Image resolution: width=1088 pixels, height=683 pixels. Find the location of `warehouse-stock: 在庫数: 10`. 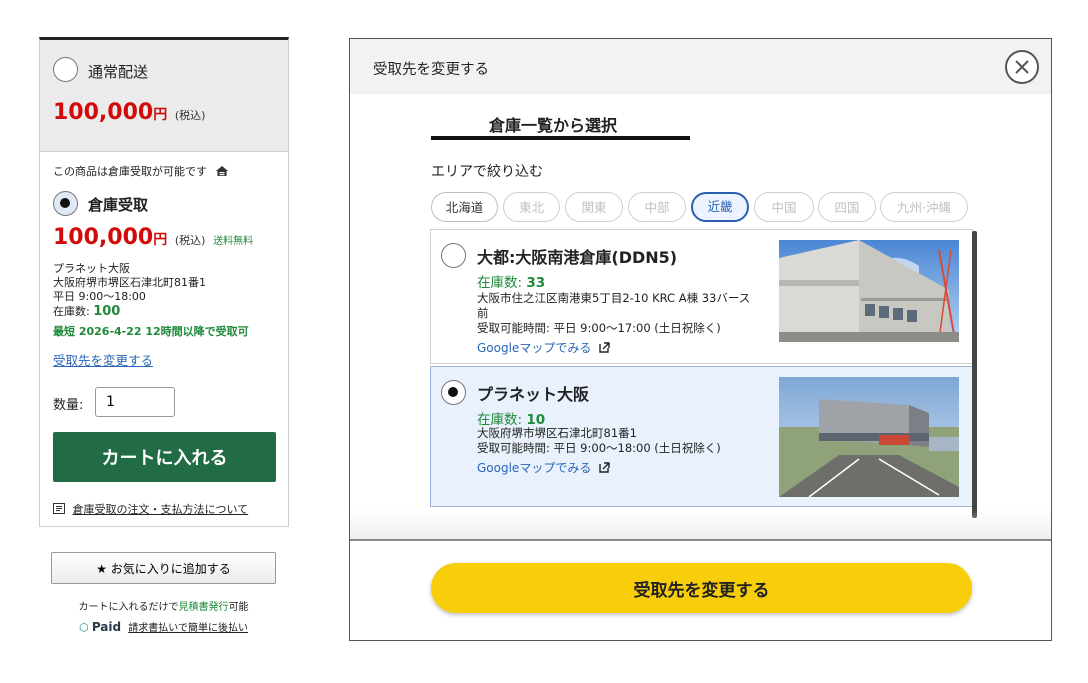

warehouse-stock: 在庫数: 10 is located at coordinates (511, 418).